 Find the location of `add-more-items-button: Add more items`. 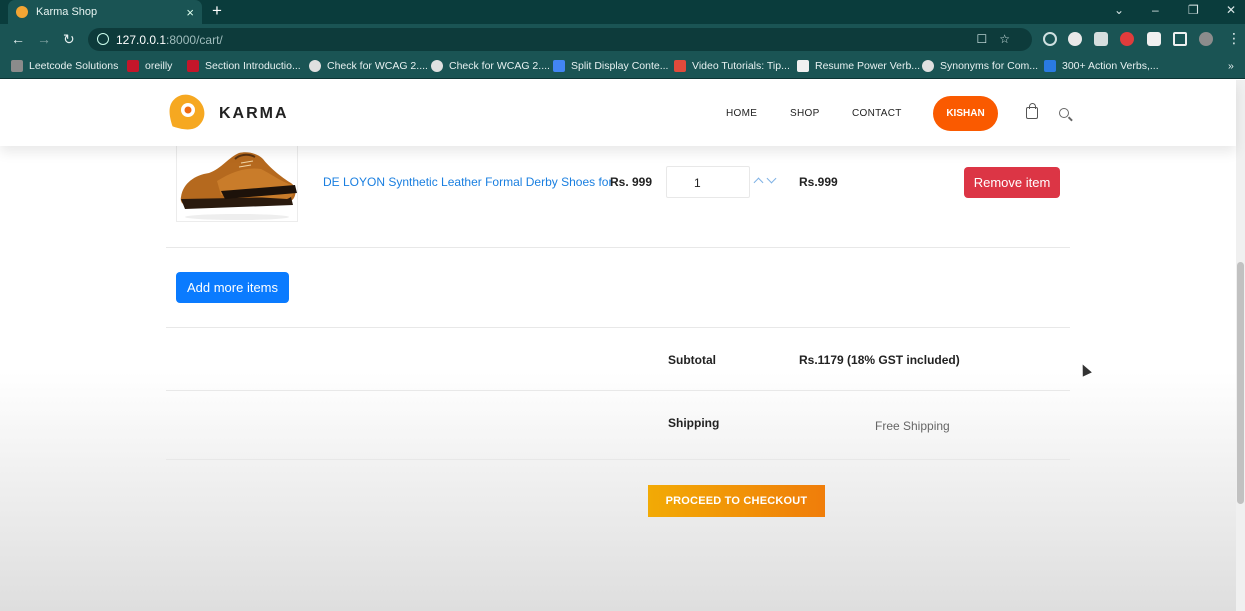

add-more-items-button: Add more items is located at coordinates (232, 287).